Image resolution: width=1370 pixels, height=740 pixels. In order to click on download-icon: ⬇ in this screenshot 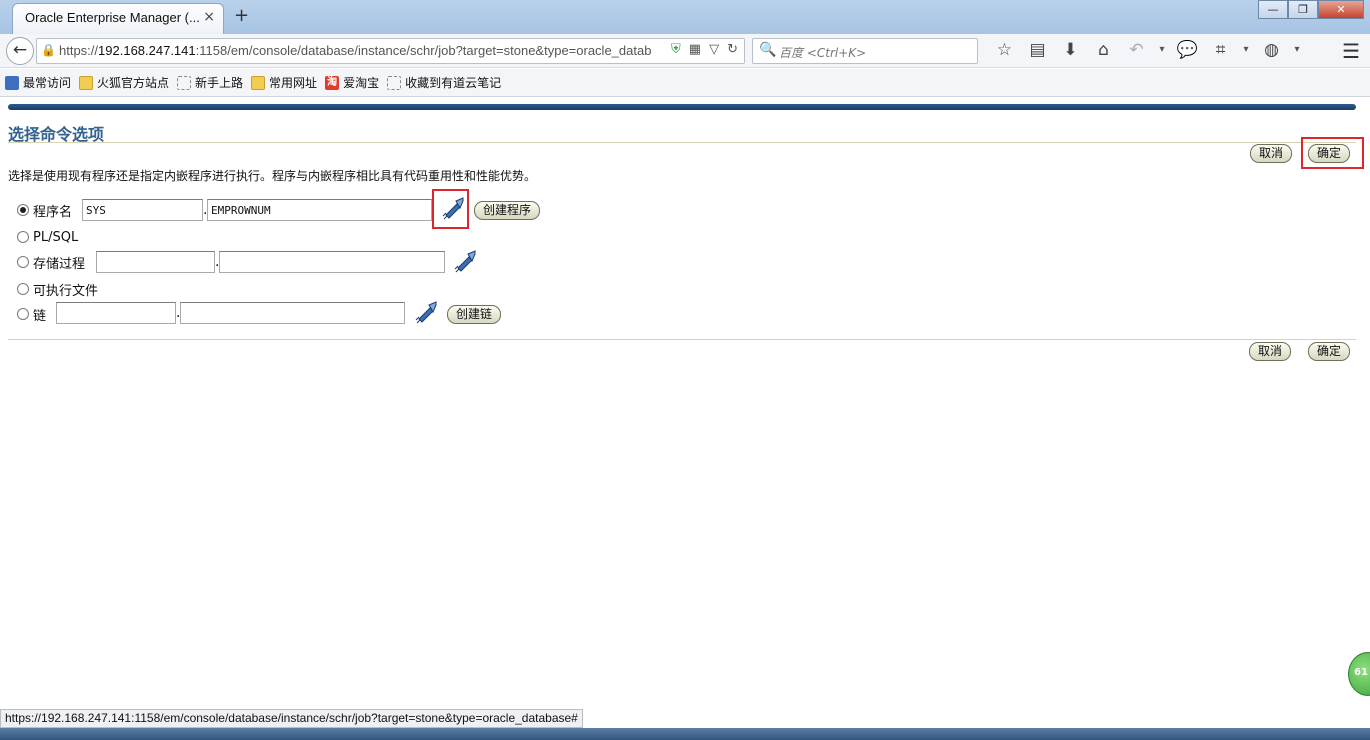, I will do `click(1070, 50)`.